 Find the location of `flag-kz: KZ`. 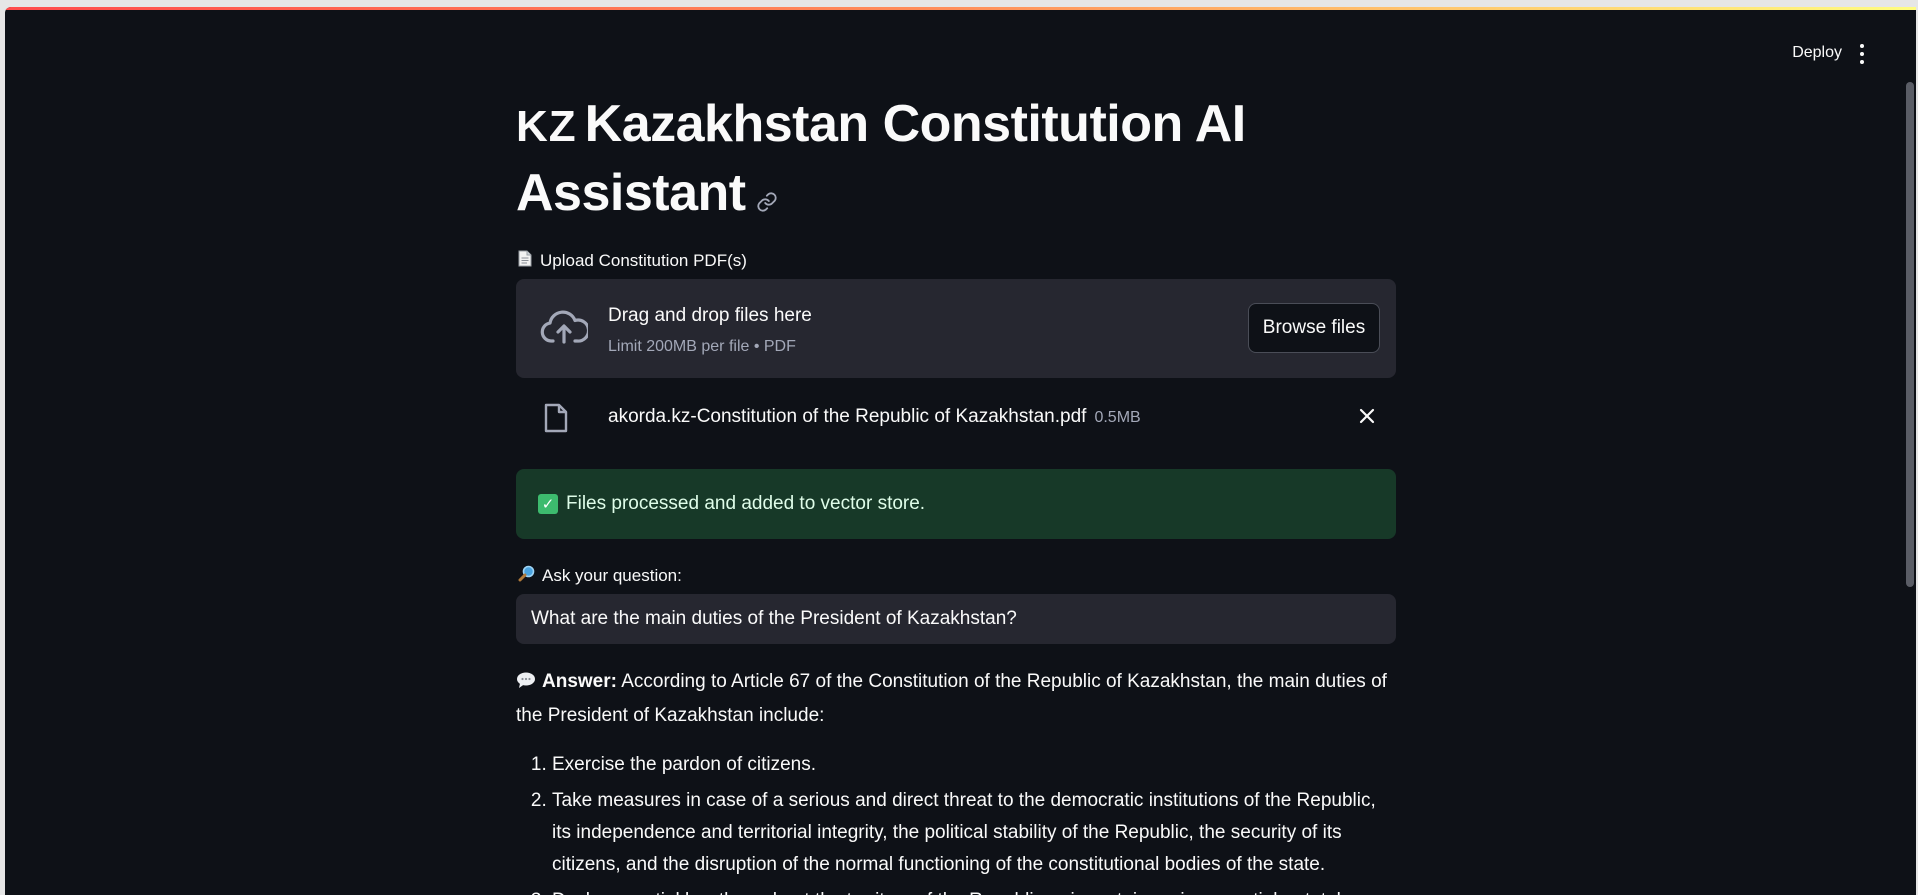

flag-kz: KZ is located at coordinates (546, 126).